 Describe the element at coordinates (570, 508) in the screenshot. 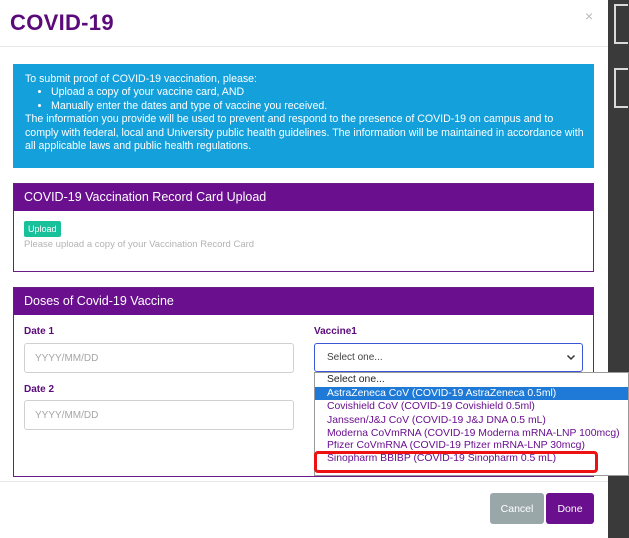

I see `done-button: Done` at that location.